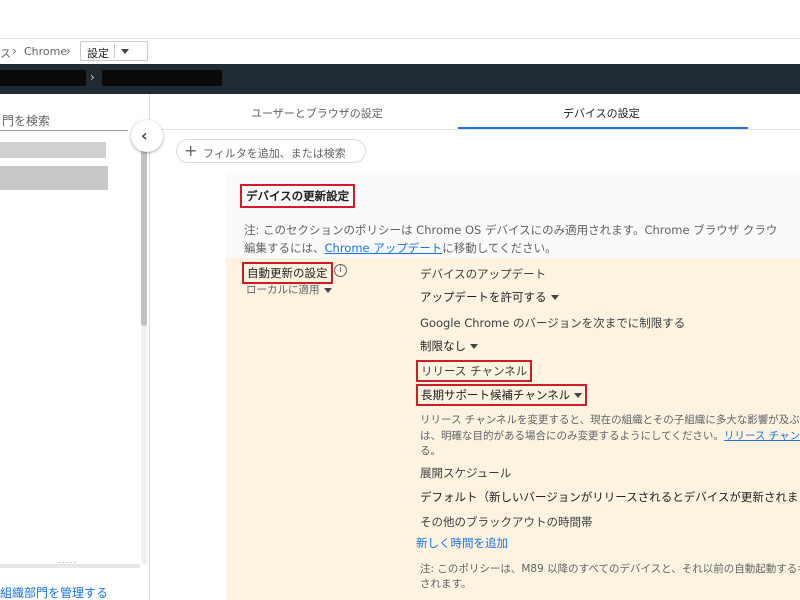  What do you see at coordinates (400, 79) in the screenshot?
I see `org-path-bar: ›` at bounding box center [400, 79].